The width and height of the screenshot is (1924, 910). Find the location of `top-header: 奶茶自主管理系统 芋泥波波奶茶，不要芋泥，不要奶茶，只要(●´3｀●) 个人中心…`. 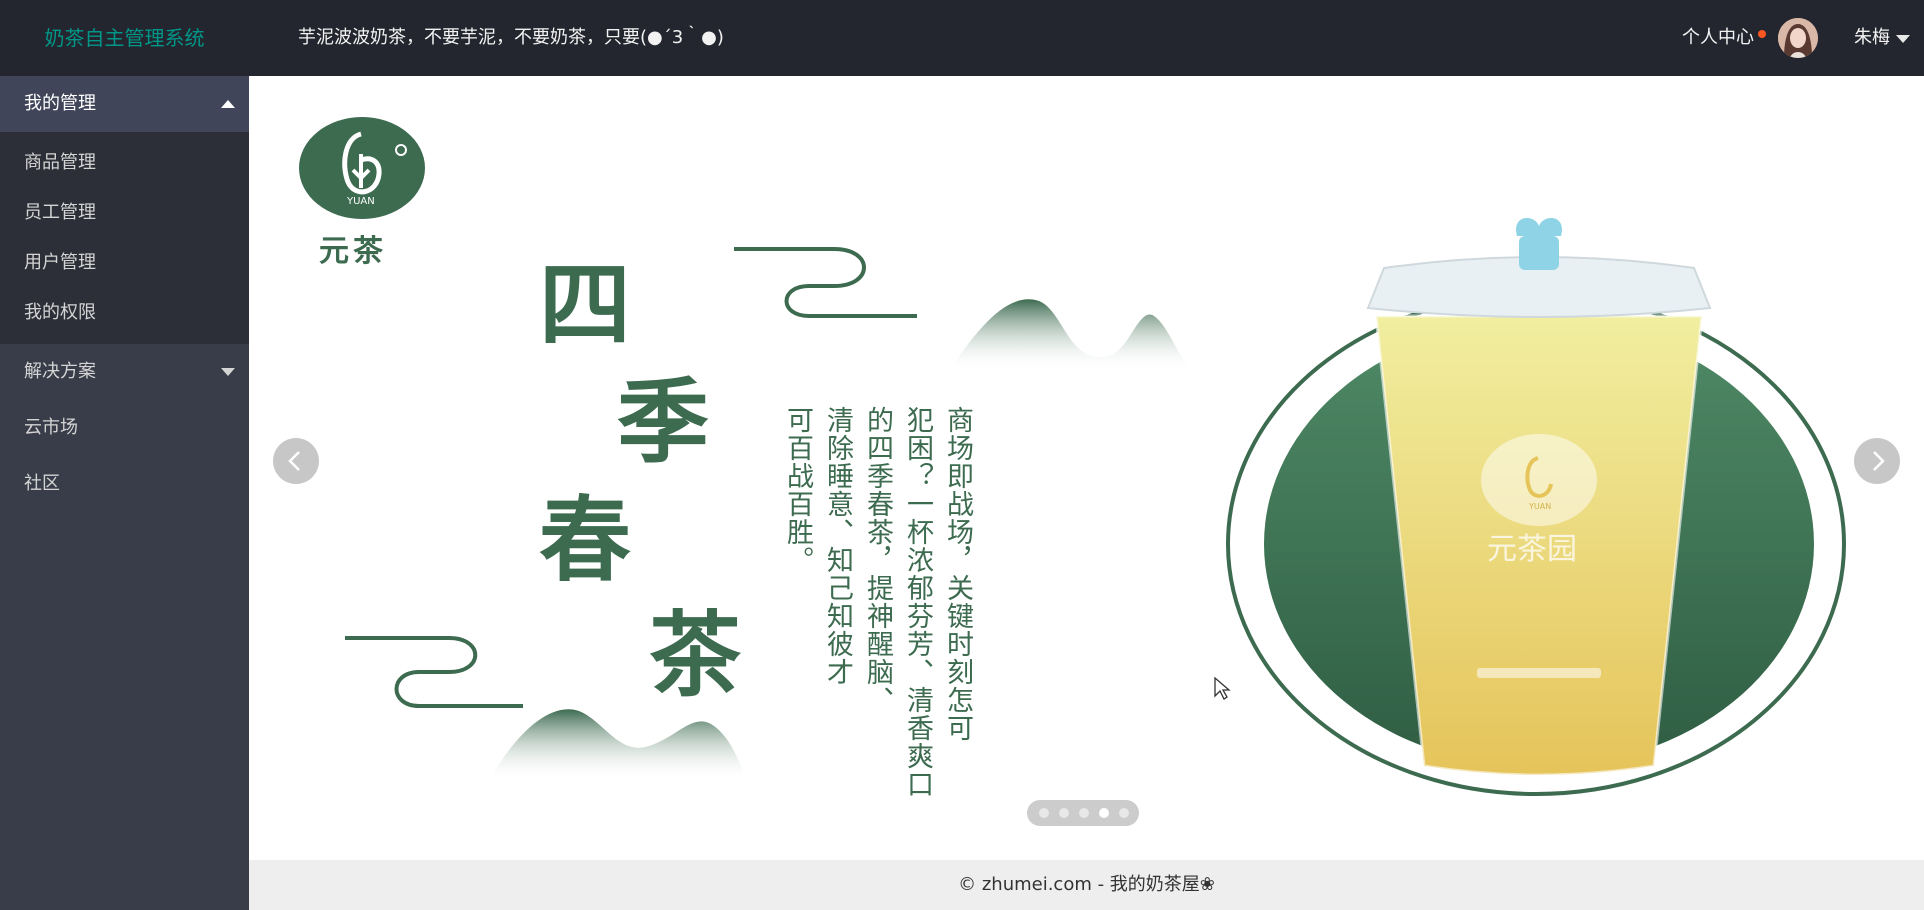

top-header: 奶茶自主管理系统 芋泥波波奶茶，不要芋泥，不要奶茶，只要(●´3｀●) 个人中心… is located at coordinates (962, 38).